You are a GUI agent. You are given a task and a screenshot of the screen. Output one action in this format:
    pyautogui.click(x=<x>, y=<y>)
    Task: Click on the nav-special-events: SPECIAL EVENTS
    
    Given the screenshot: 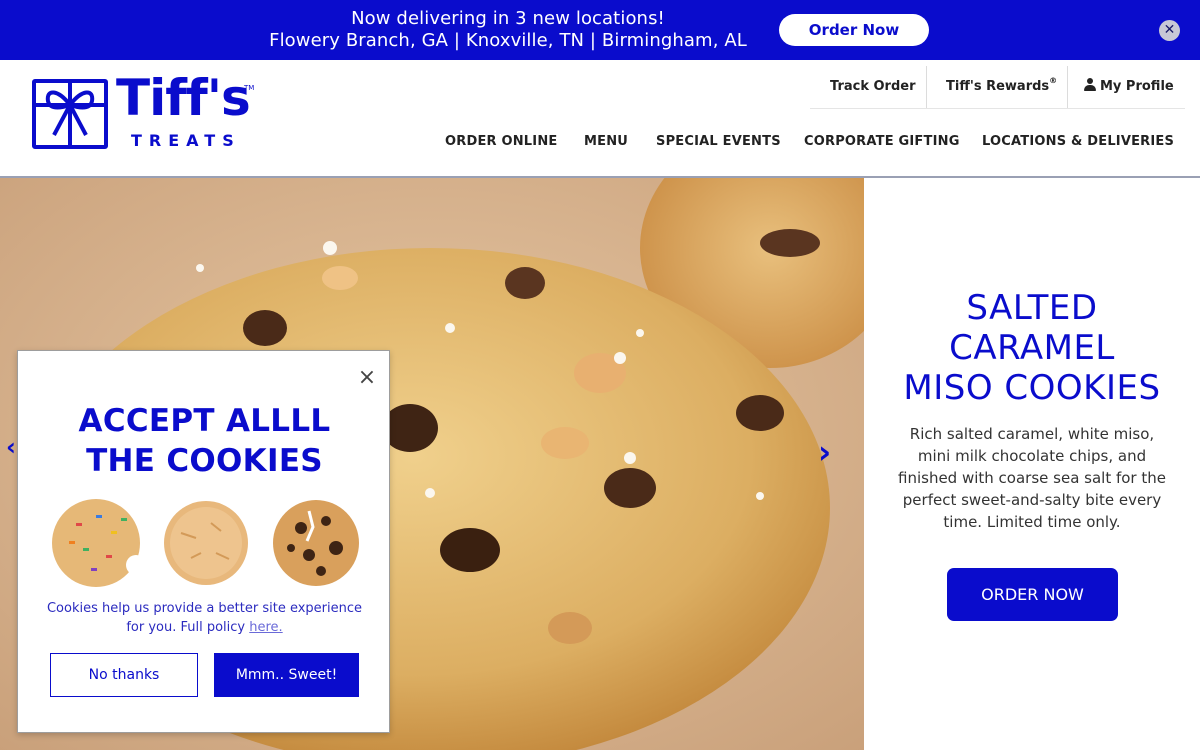 What is the action you would take?
    pyautogui.click(x=718, y=141)
    